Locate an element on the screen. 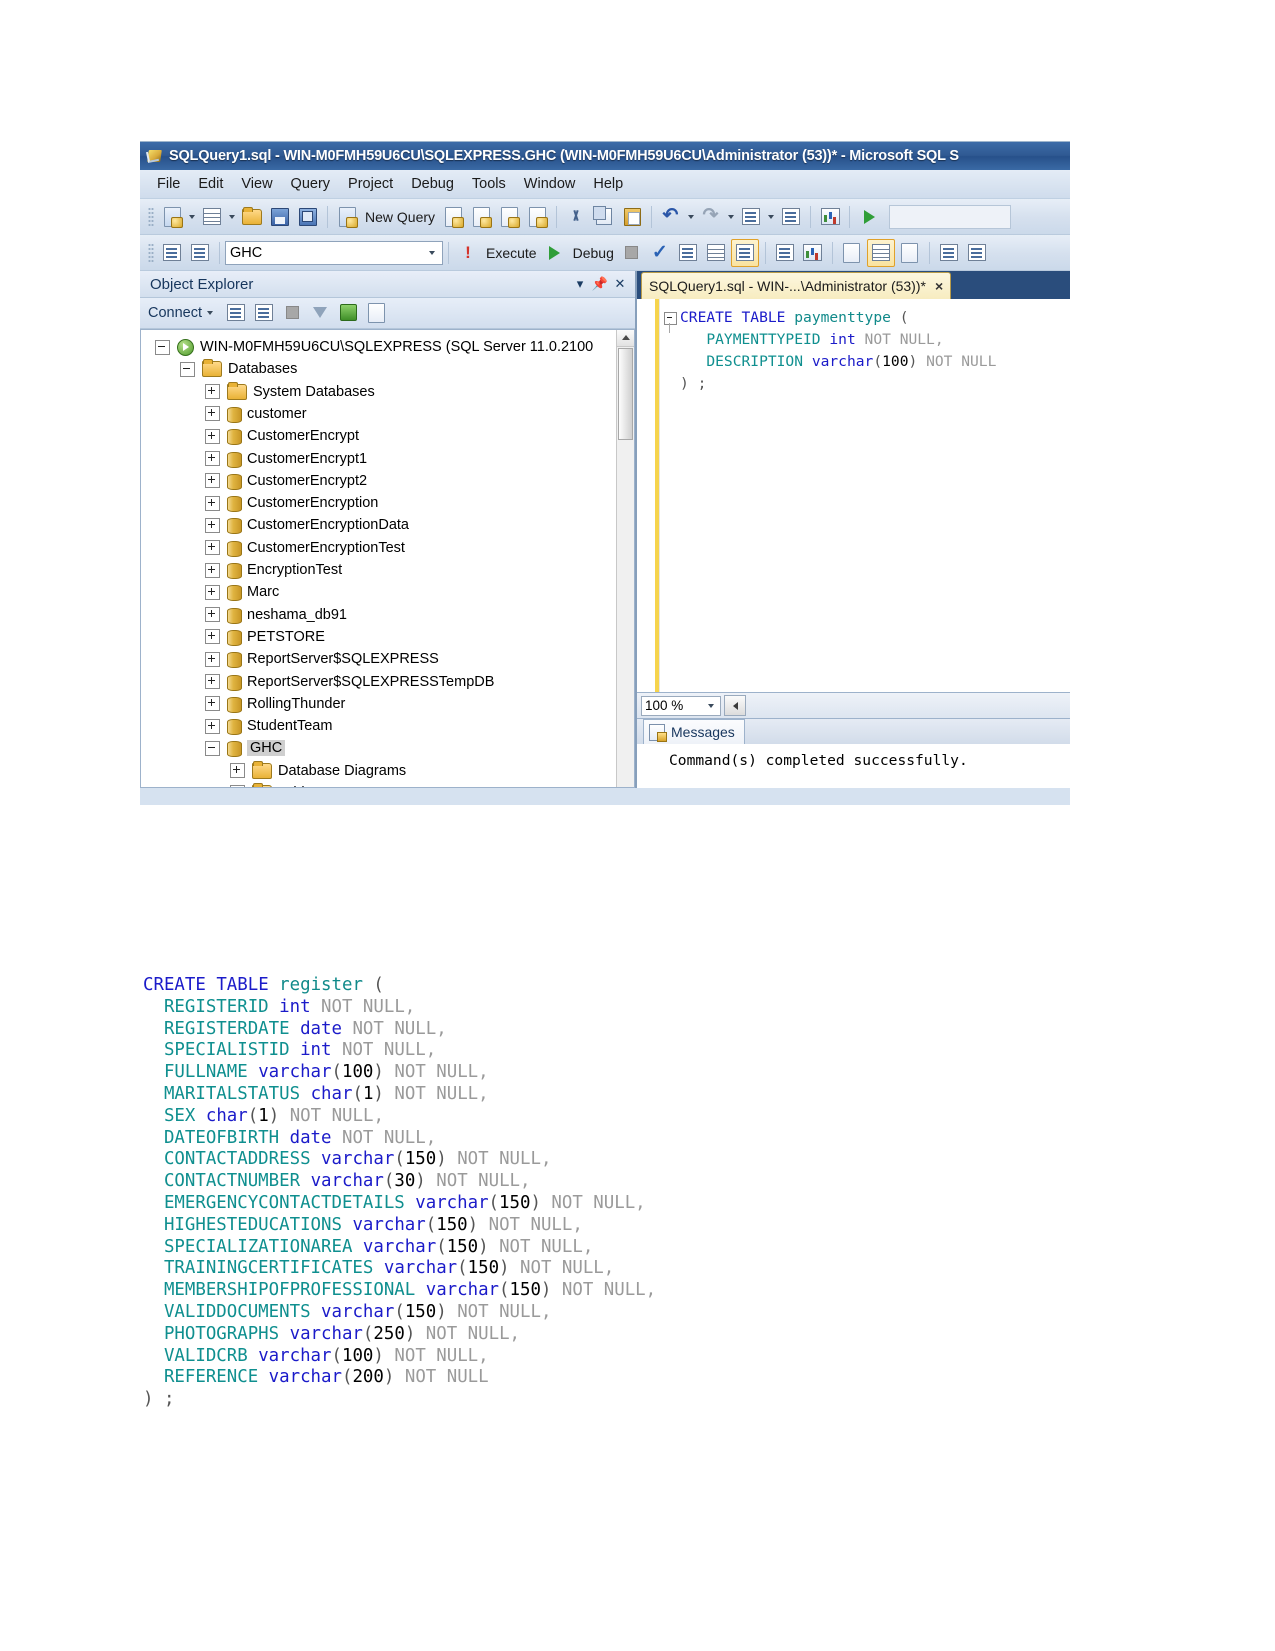 This screenshot has height=1651, width=1275. chevron-down-icon: ▾ is located at coordinates (580, 284).